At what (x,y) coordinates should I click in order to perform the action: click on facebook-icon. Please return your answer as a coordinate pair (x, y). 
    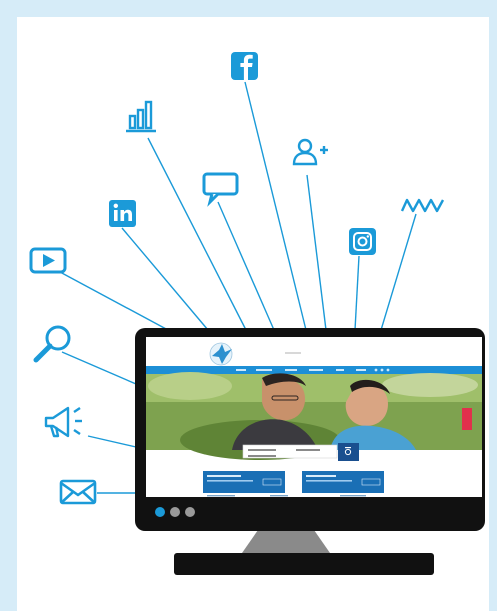
    Looking at the image, I should click on (244, 66).